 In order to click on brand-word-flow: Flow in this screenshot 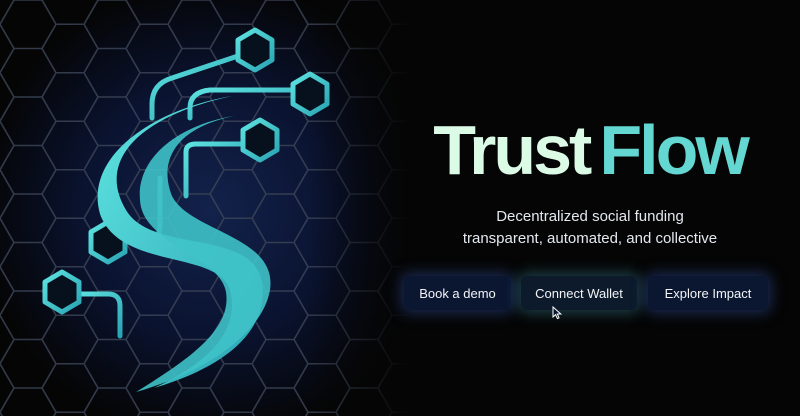, I will do `click(674, 150)`.